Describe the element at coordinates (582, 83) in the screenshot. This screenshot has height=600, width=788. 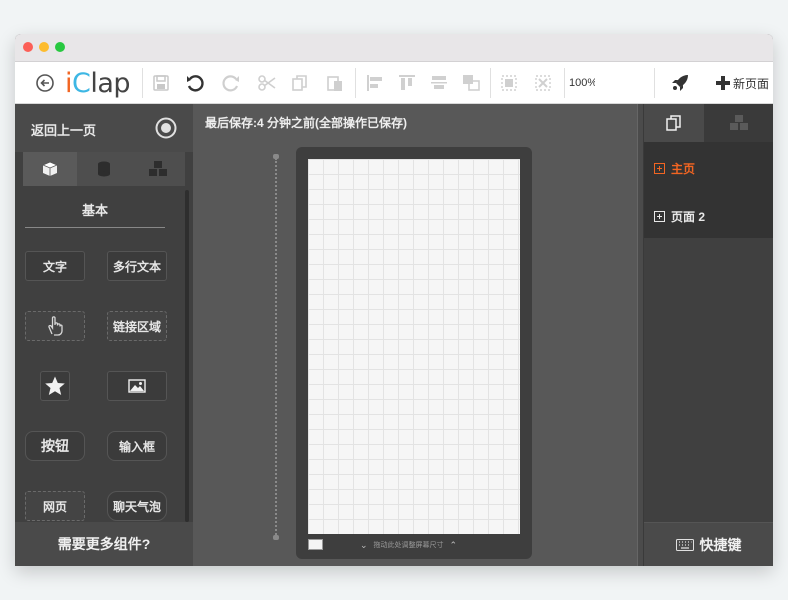
I see `zoom-input: 100%` at that location.